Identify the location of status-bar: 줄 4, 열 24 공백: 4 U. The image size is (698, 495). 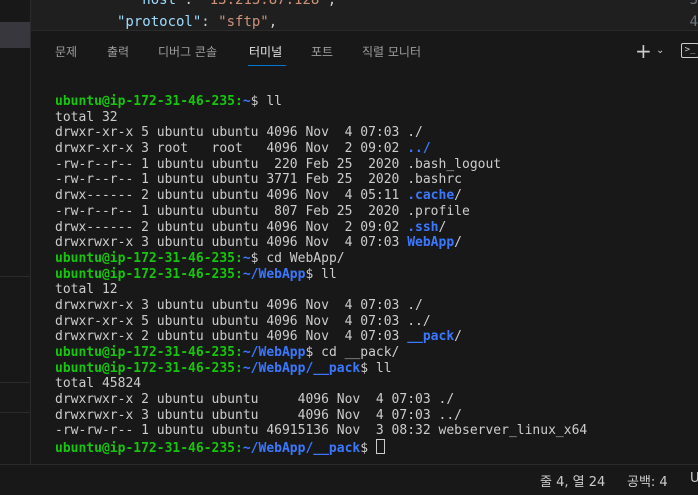
(349, 479).